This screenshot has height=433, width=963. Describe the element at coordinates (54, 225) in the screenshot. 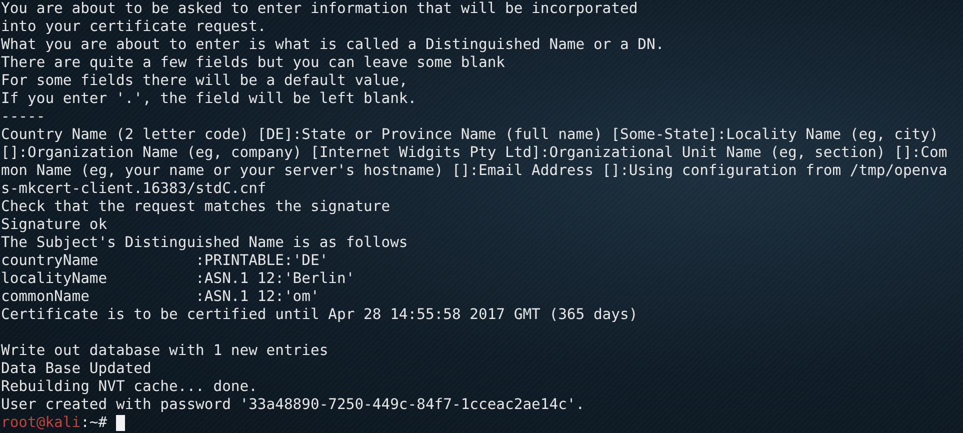

I see `output-line: Signature ok` at that location.